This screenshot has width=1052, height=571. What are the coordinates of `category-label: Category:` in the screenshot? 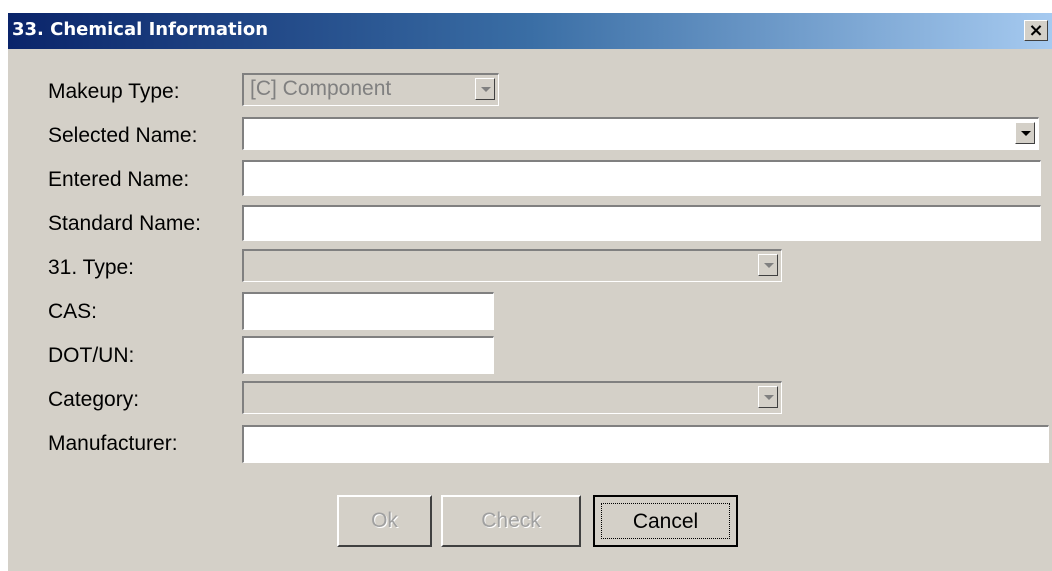 It's located at (94, 399).